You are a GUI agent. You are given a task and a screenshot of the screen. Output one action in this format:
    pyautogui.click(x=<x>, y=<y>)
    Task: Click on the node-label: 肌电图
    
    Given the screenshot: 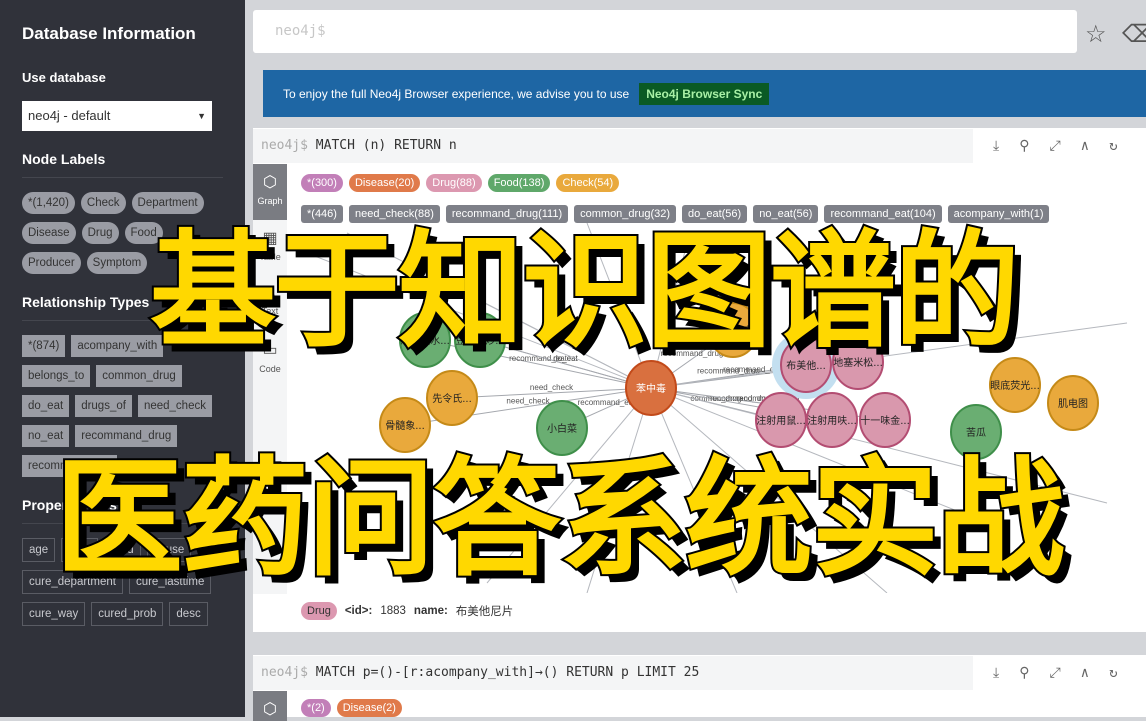 What is the action you would take?
    pyautogui.click(x=1073, y=403)
    